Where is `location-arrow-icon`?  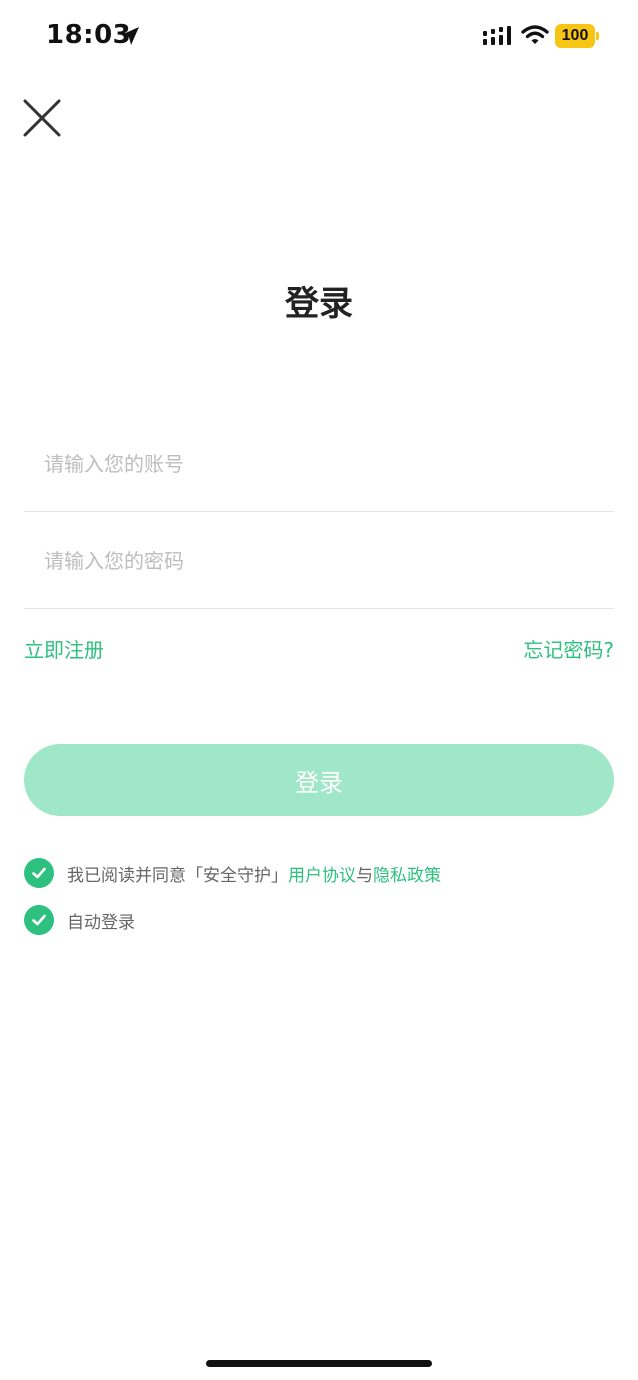
location-arrow-icon is located at coordinates (130, 36).